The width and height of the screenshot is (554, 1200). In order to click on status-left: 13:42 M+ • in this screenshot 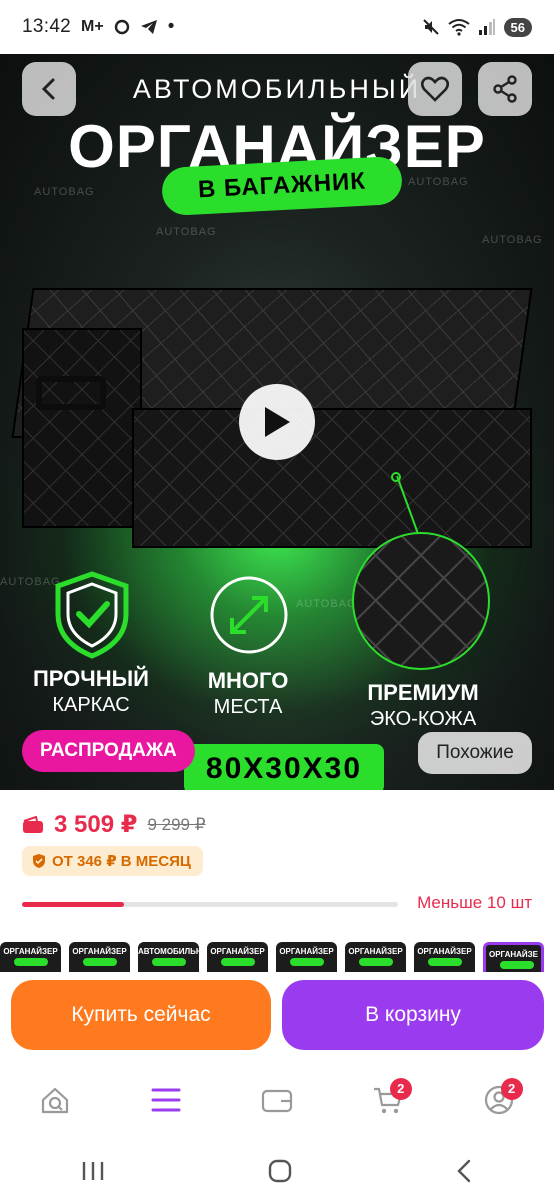, I will do `click(98, 27)`.